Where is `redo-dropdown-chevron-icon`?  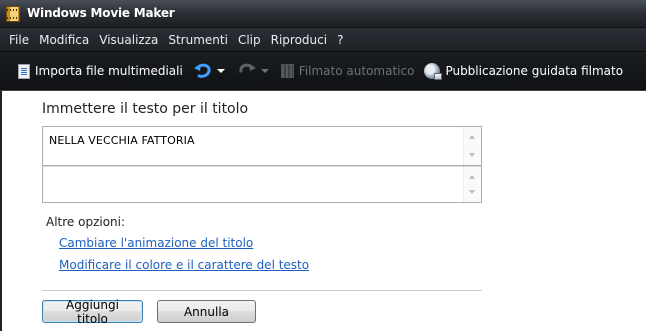
redo-dropdown-chevron-icon is located at coordinates (264, 71).